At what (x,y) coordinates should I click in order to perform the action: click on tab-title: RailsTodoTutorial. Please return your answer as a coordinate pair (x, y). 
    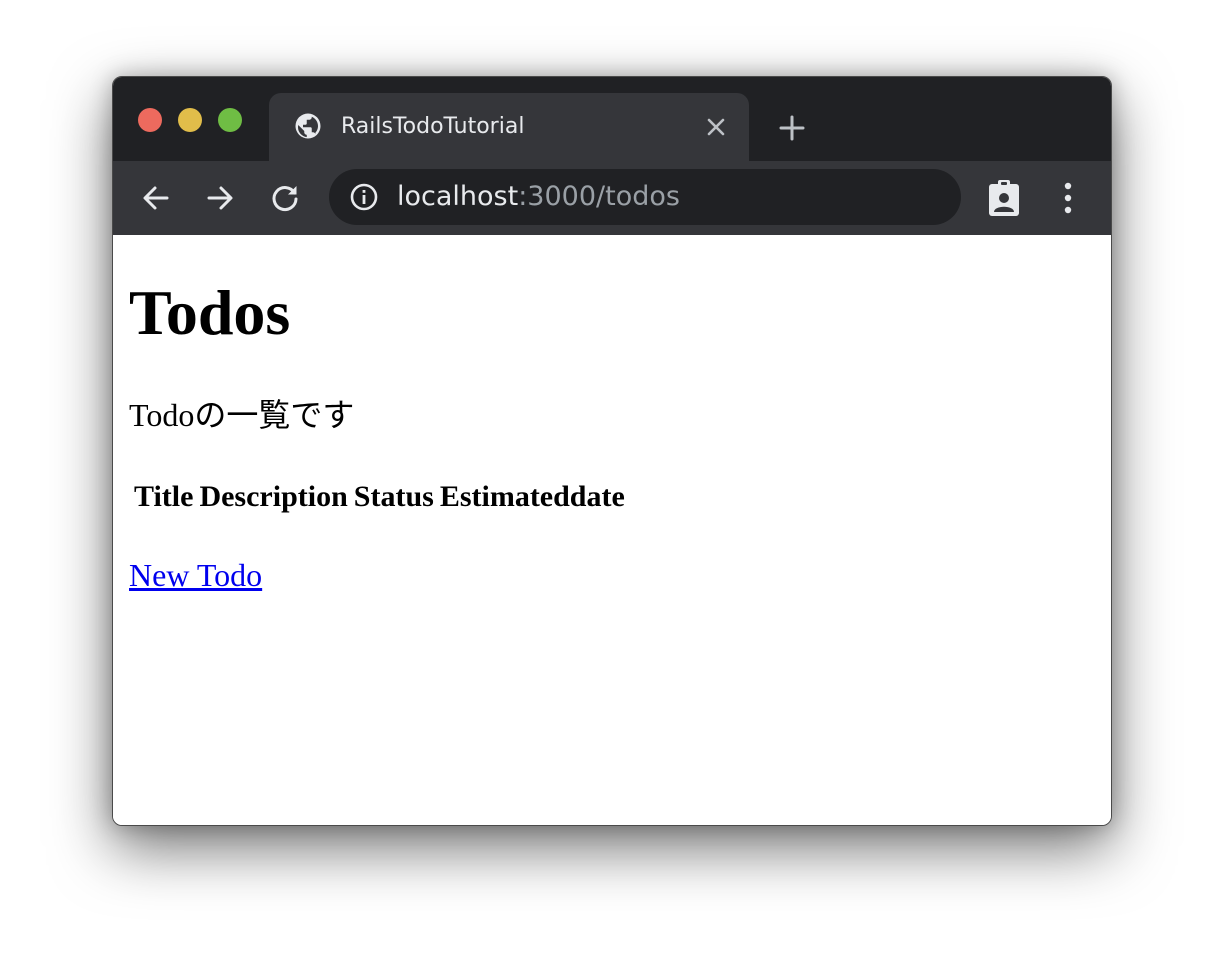
    Looking at the image, I should click on (433, 126).